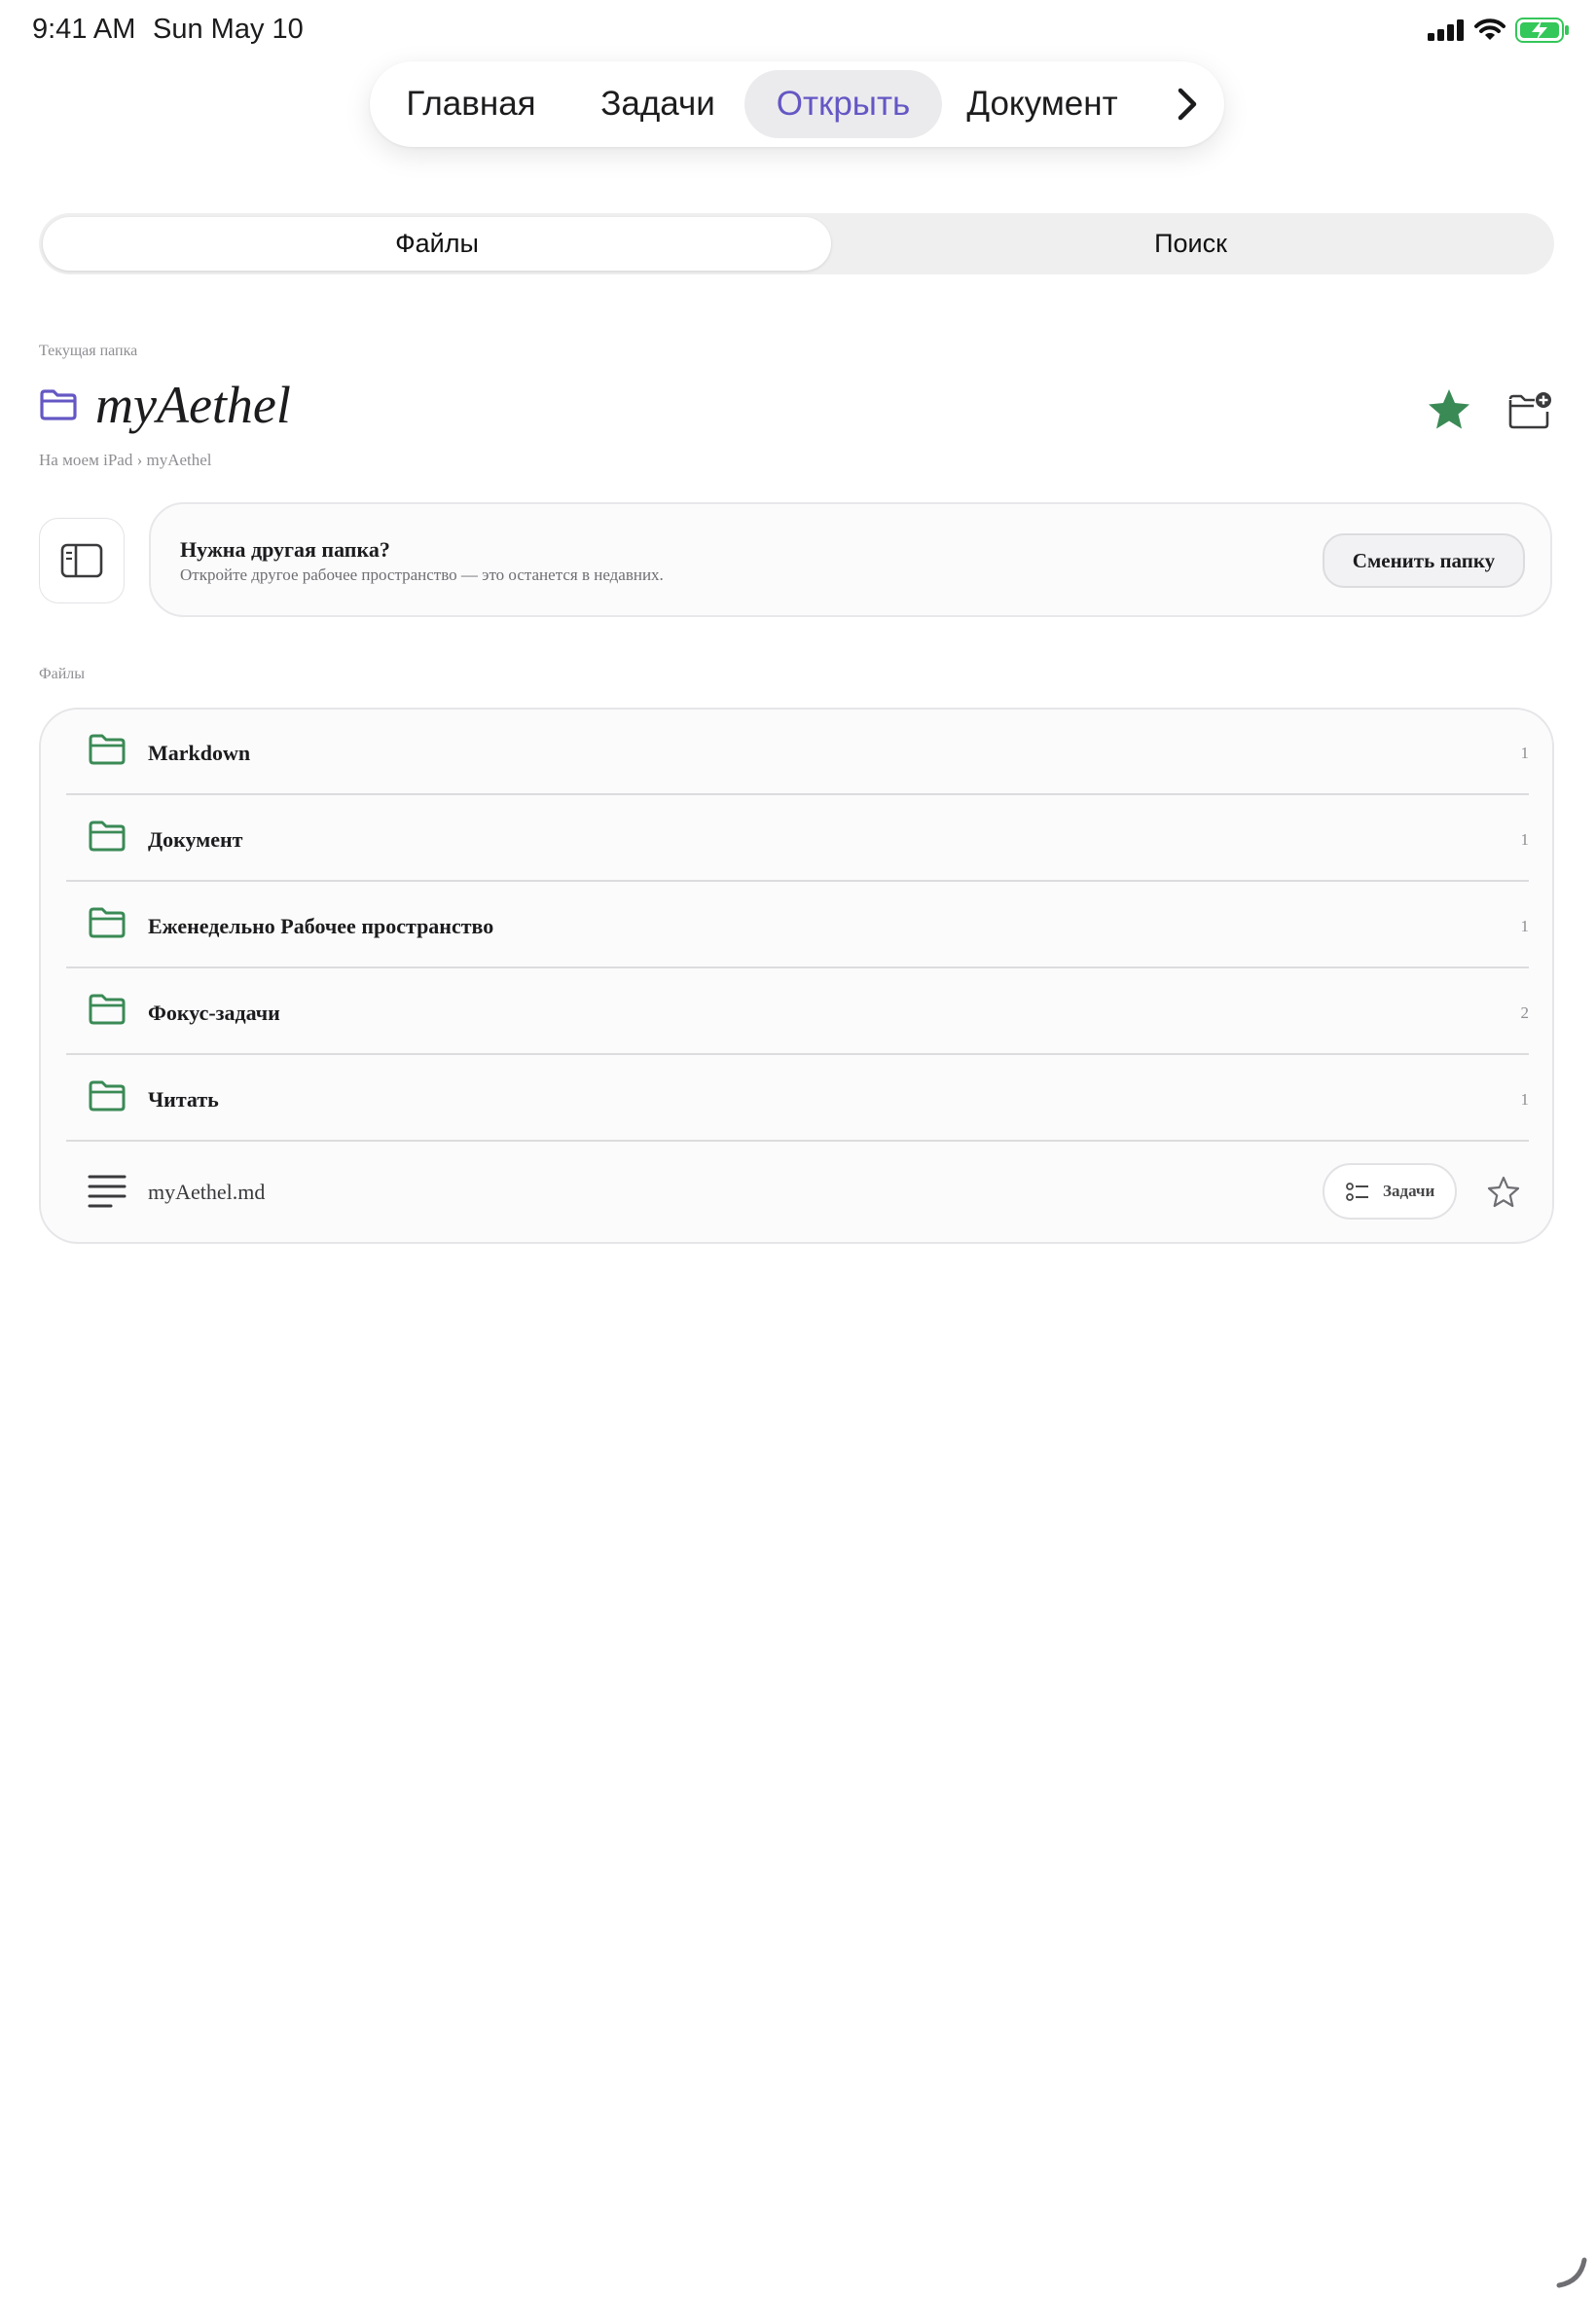 This screenshot has height=2297, width=1596. What do you see at coordinates (228, 30) in the screenshot?
I see `status-date: Sun May 10` at bounding box center [228, 30].